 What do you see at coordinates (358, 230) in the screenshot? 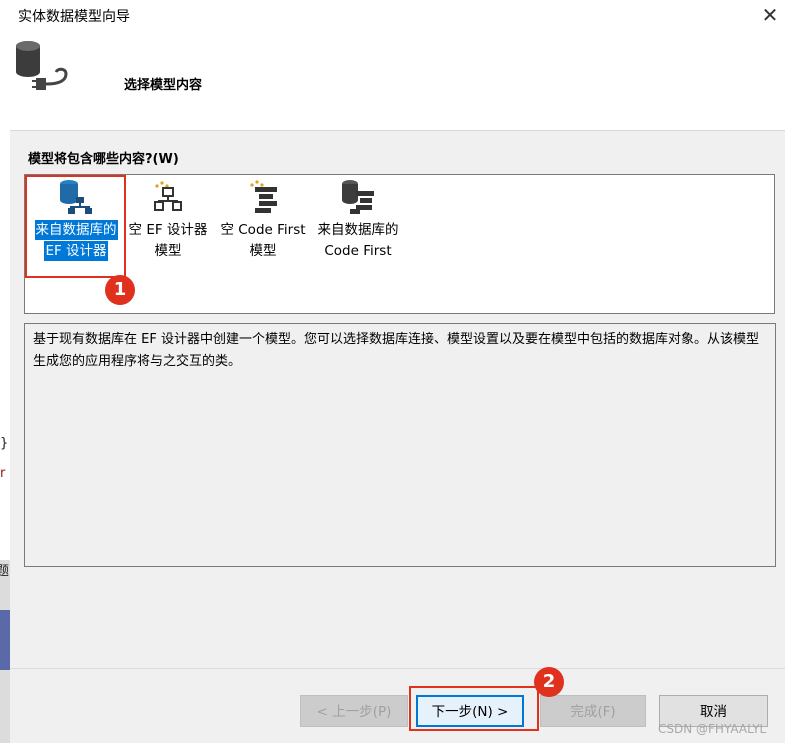
I see `option-label-line1: 来自数据库的` at bounding box center [358, 230].